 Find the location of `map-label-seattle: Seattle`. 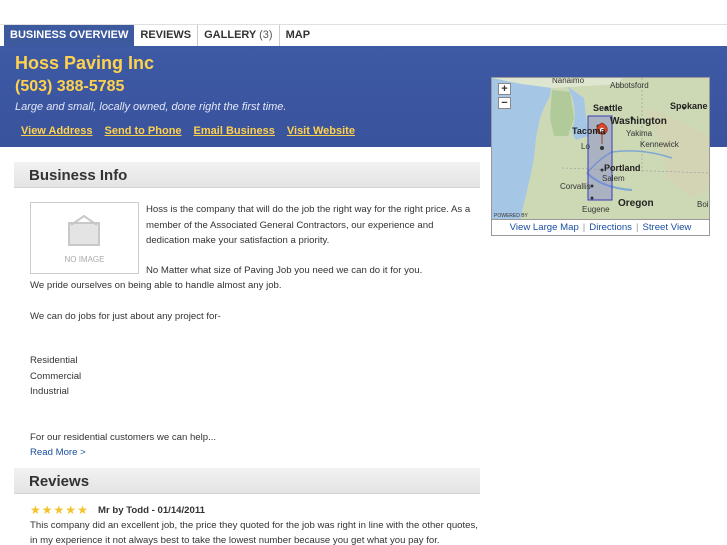

map-label-seattle: Seattle is located at coordinates (608, 108).